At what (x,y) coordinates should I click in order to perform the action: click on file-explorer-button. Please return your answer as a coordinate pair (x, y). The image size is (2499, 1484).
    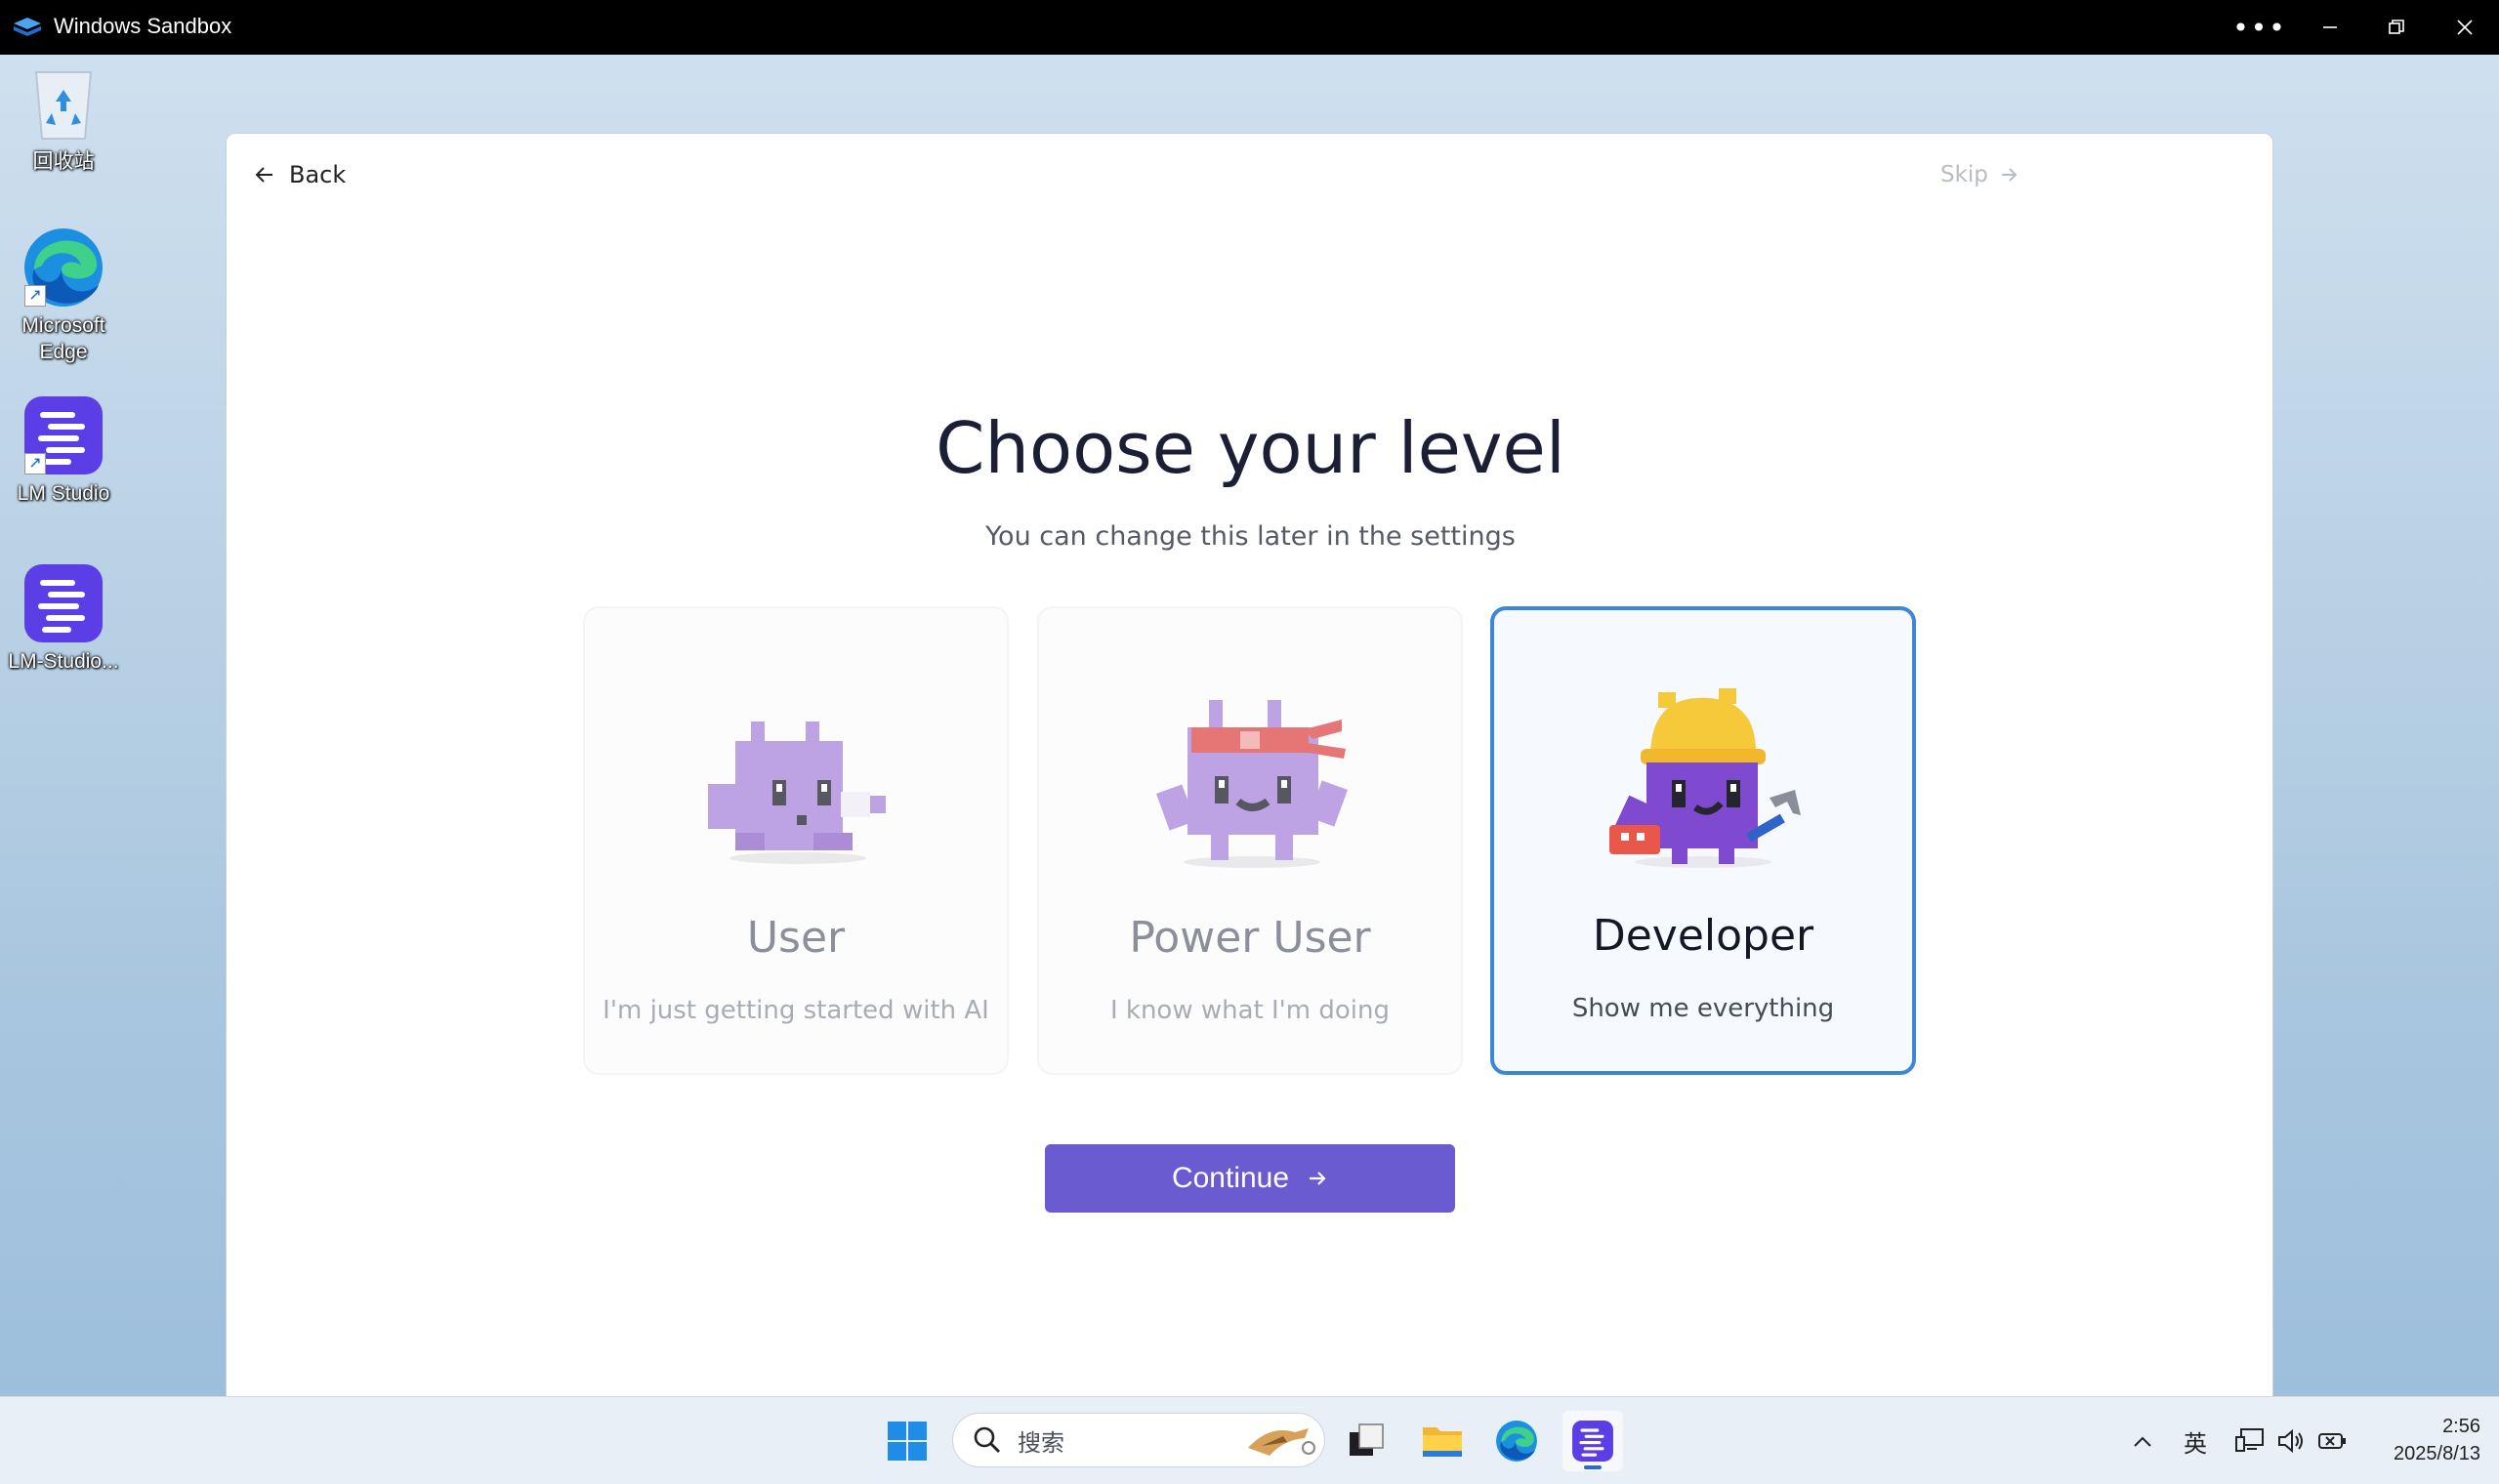
    Looking at the image, I should click on (1443, 1441).